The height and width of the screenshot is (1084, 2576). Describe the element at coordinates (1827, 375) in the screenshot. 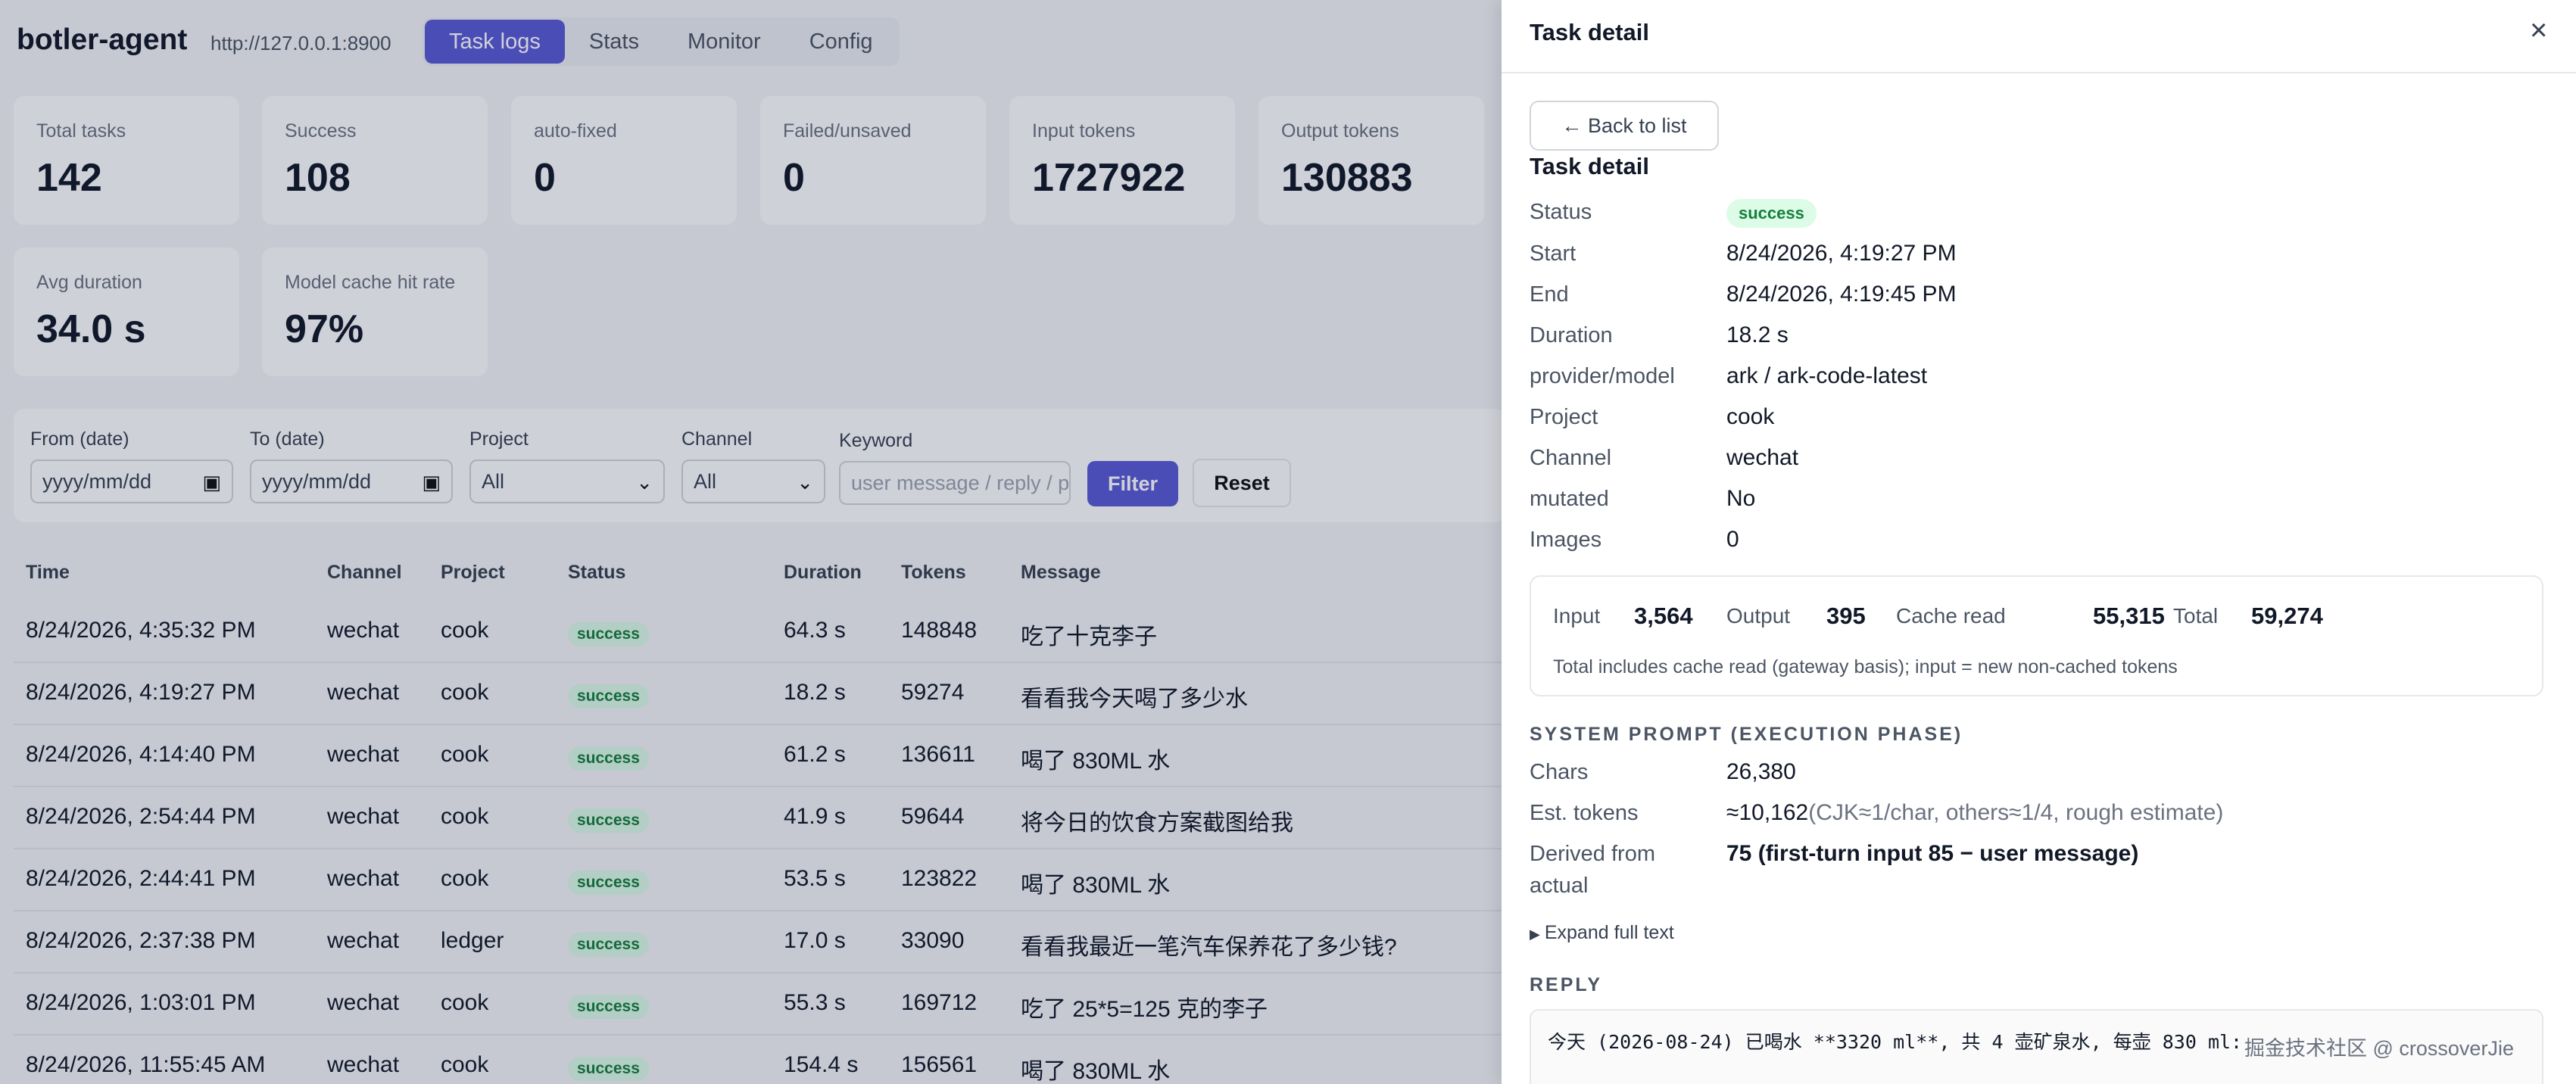

I see `field-value: ark / ark-code-latest` at that location.